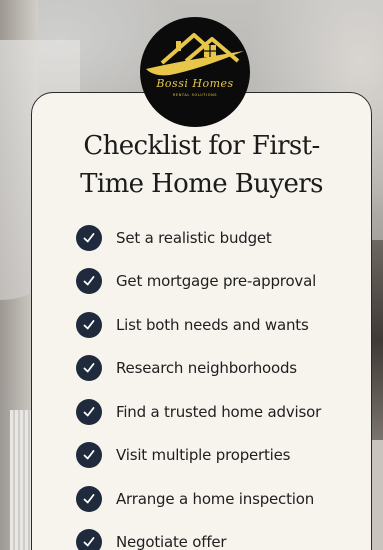 The height and width of the screenshot is (550, 383). I want to click on checklist-item: Arrange a home inspection, so click(198, 499).